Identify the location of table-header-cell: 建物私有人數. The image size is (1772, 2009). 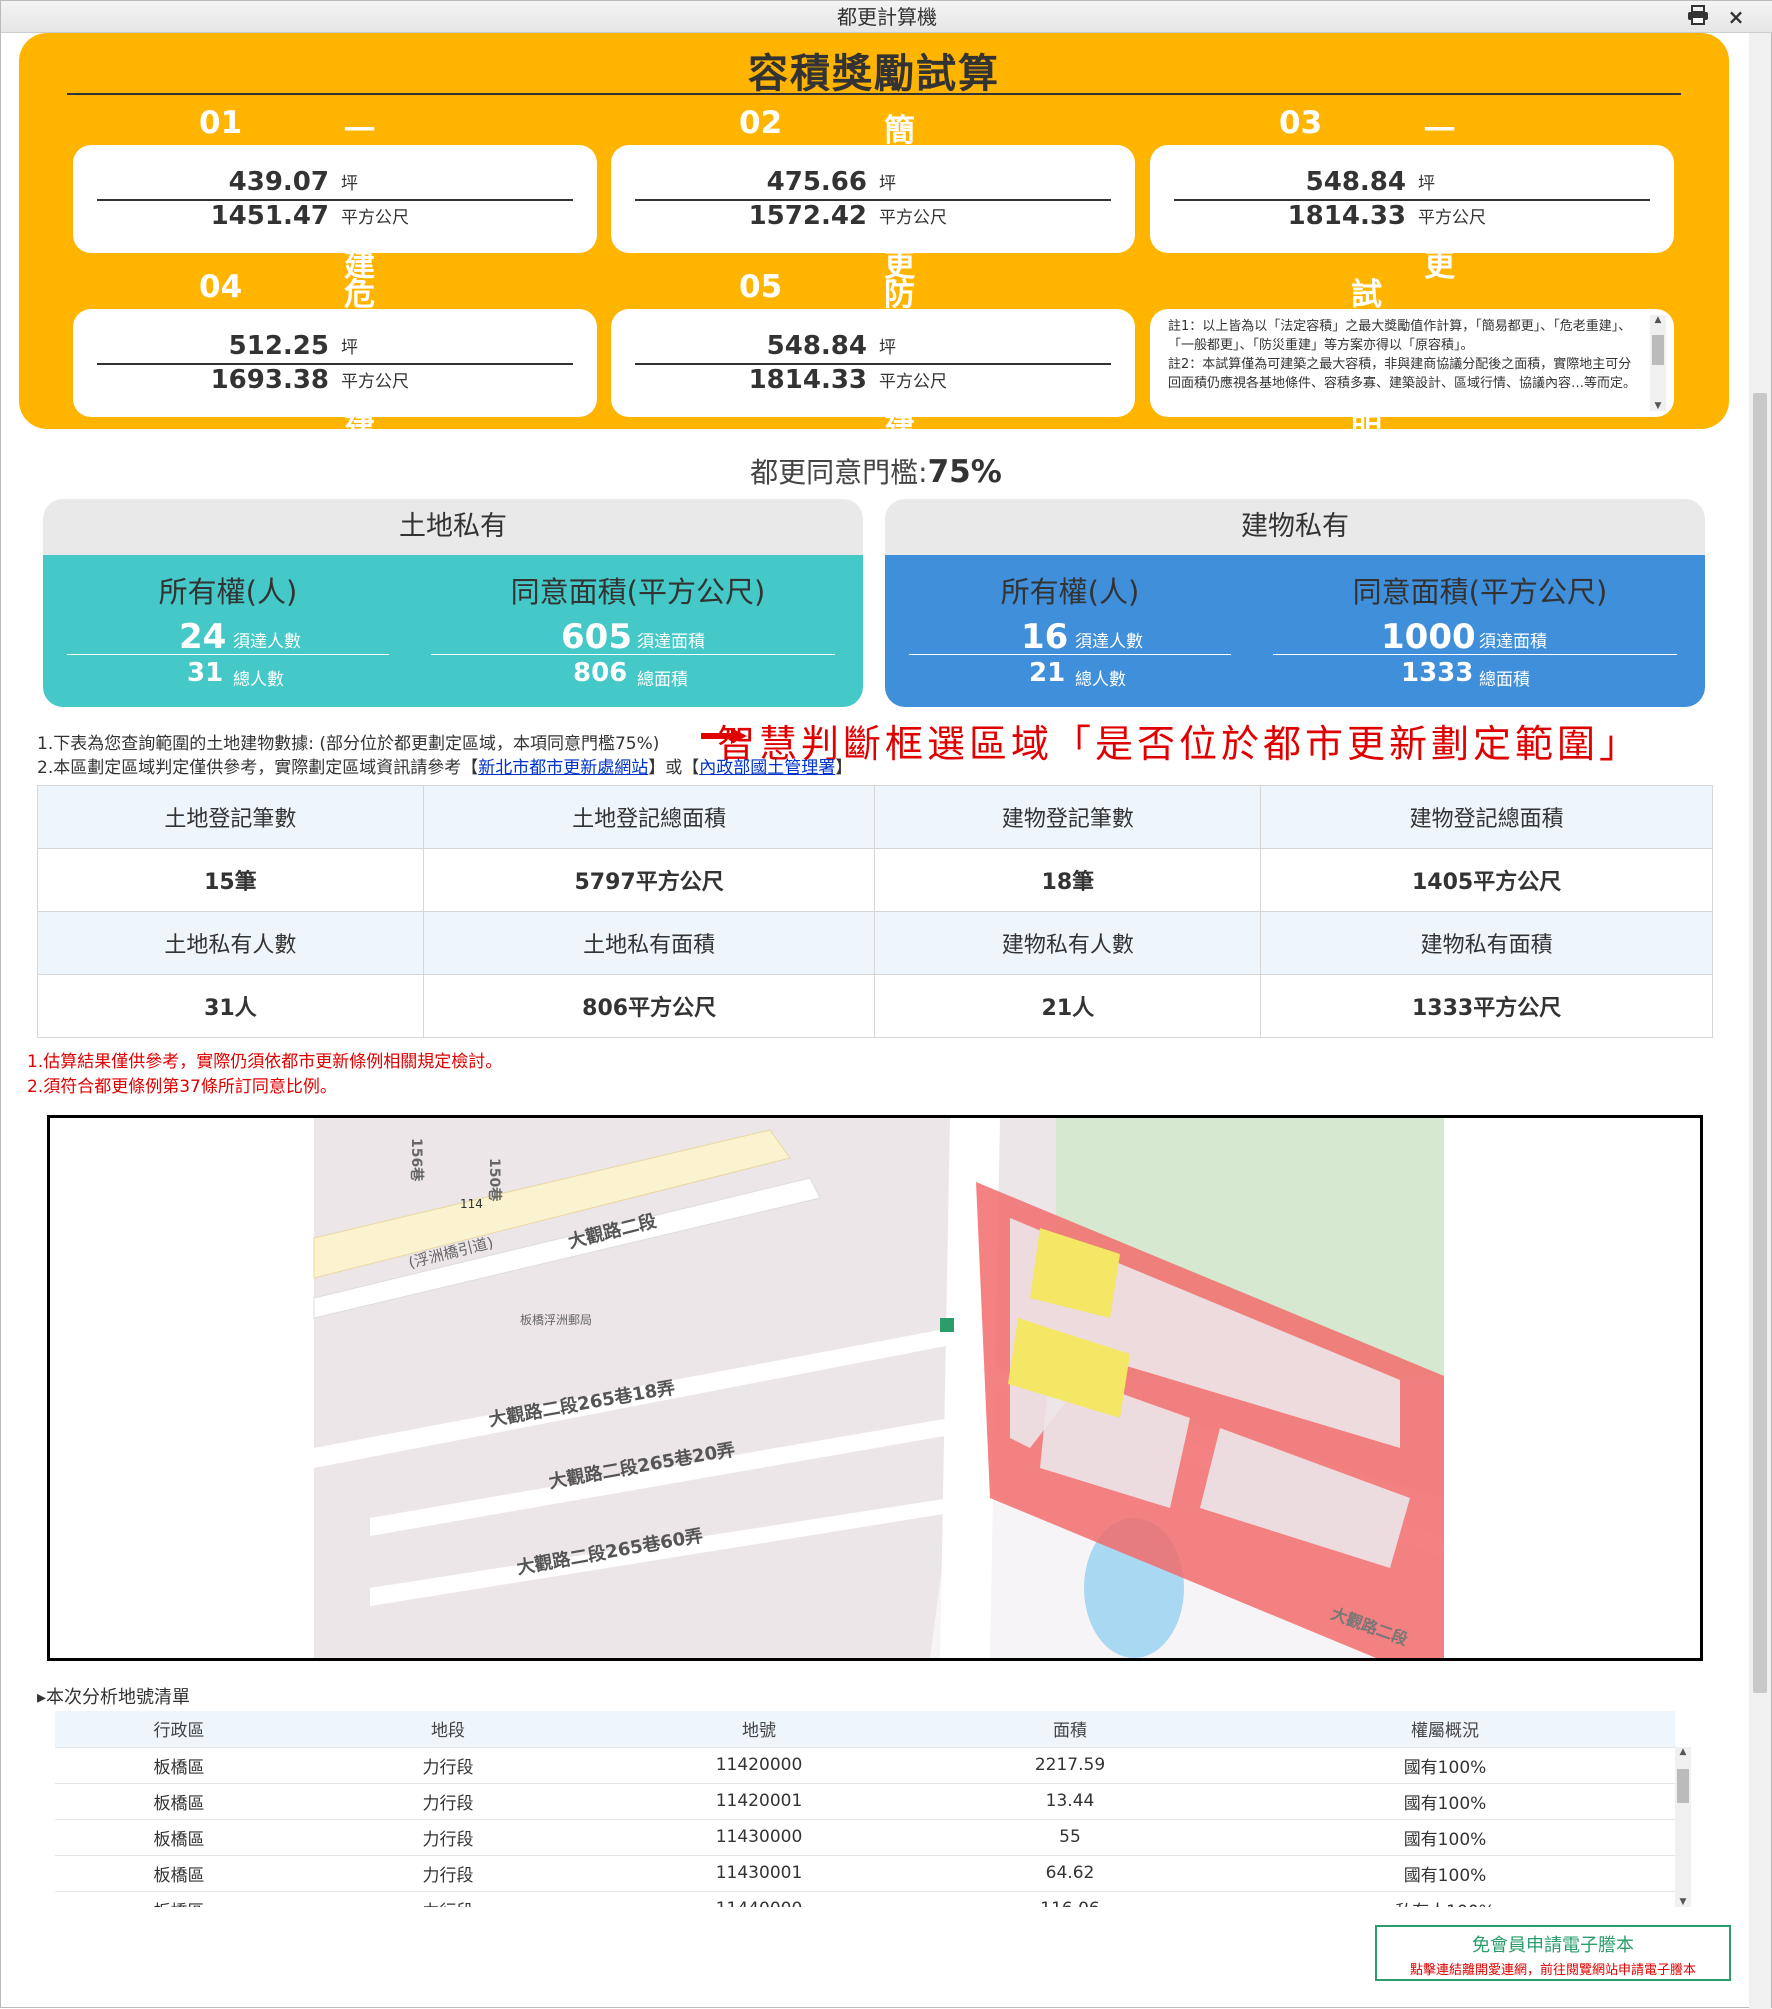
(1068, 943).